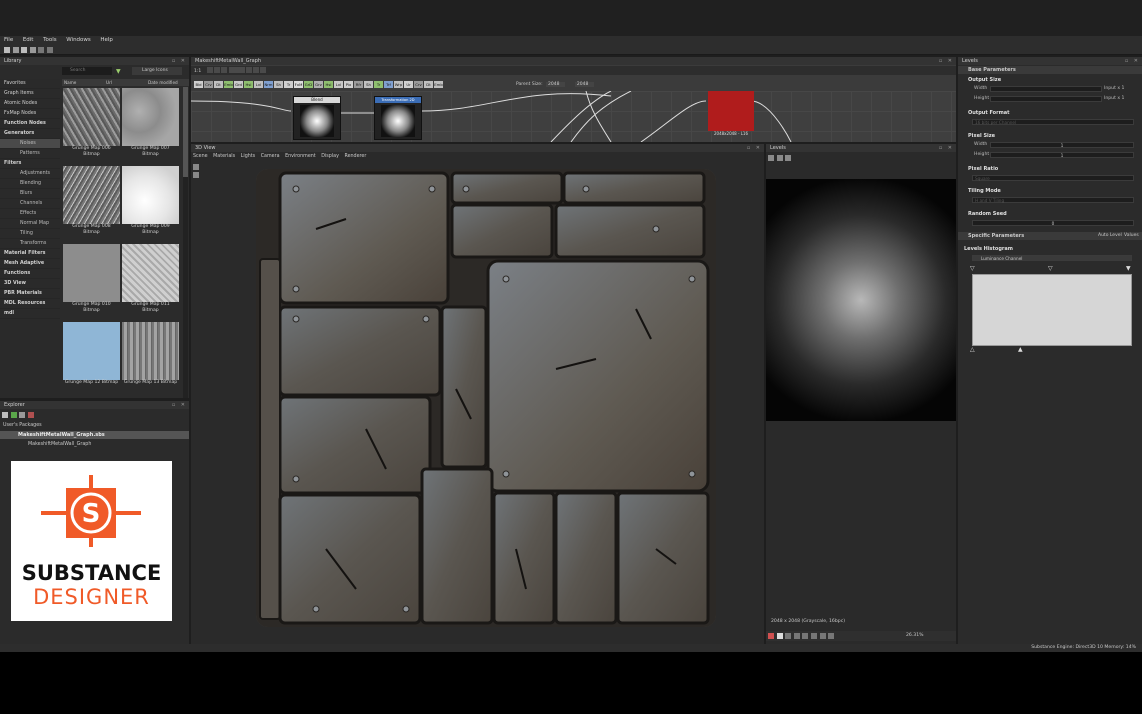 The height and width of the screenshot is (714, 1142). I want to click on graph-canvas: Blend Transformation 2D 2048x2048 - L16, so click(573, 116).